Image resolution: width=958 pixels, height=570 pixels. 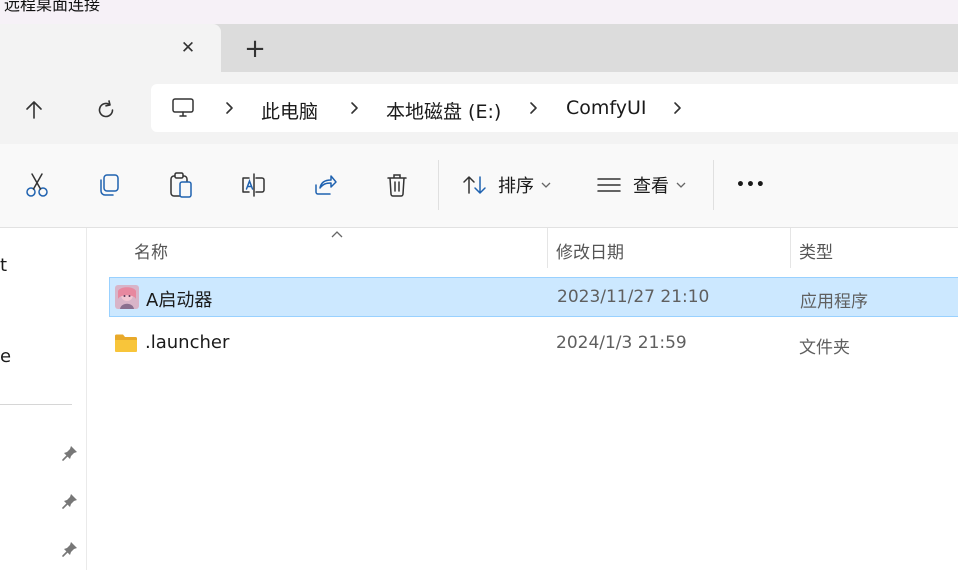 I want to click on nav-pane-text-fragment: e, so click(x=5, y=356).